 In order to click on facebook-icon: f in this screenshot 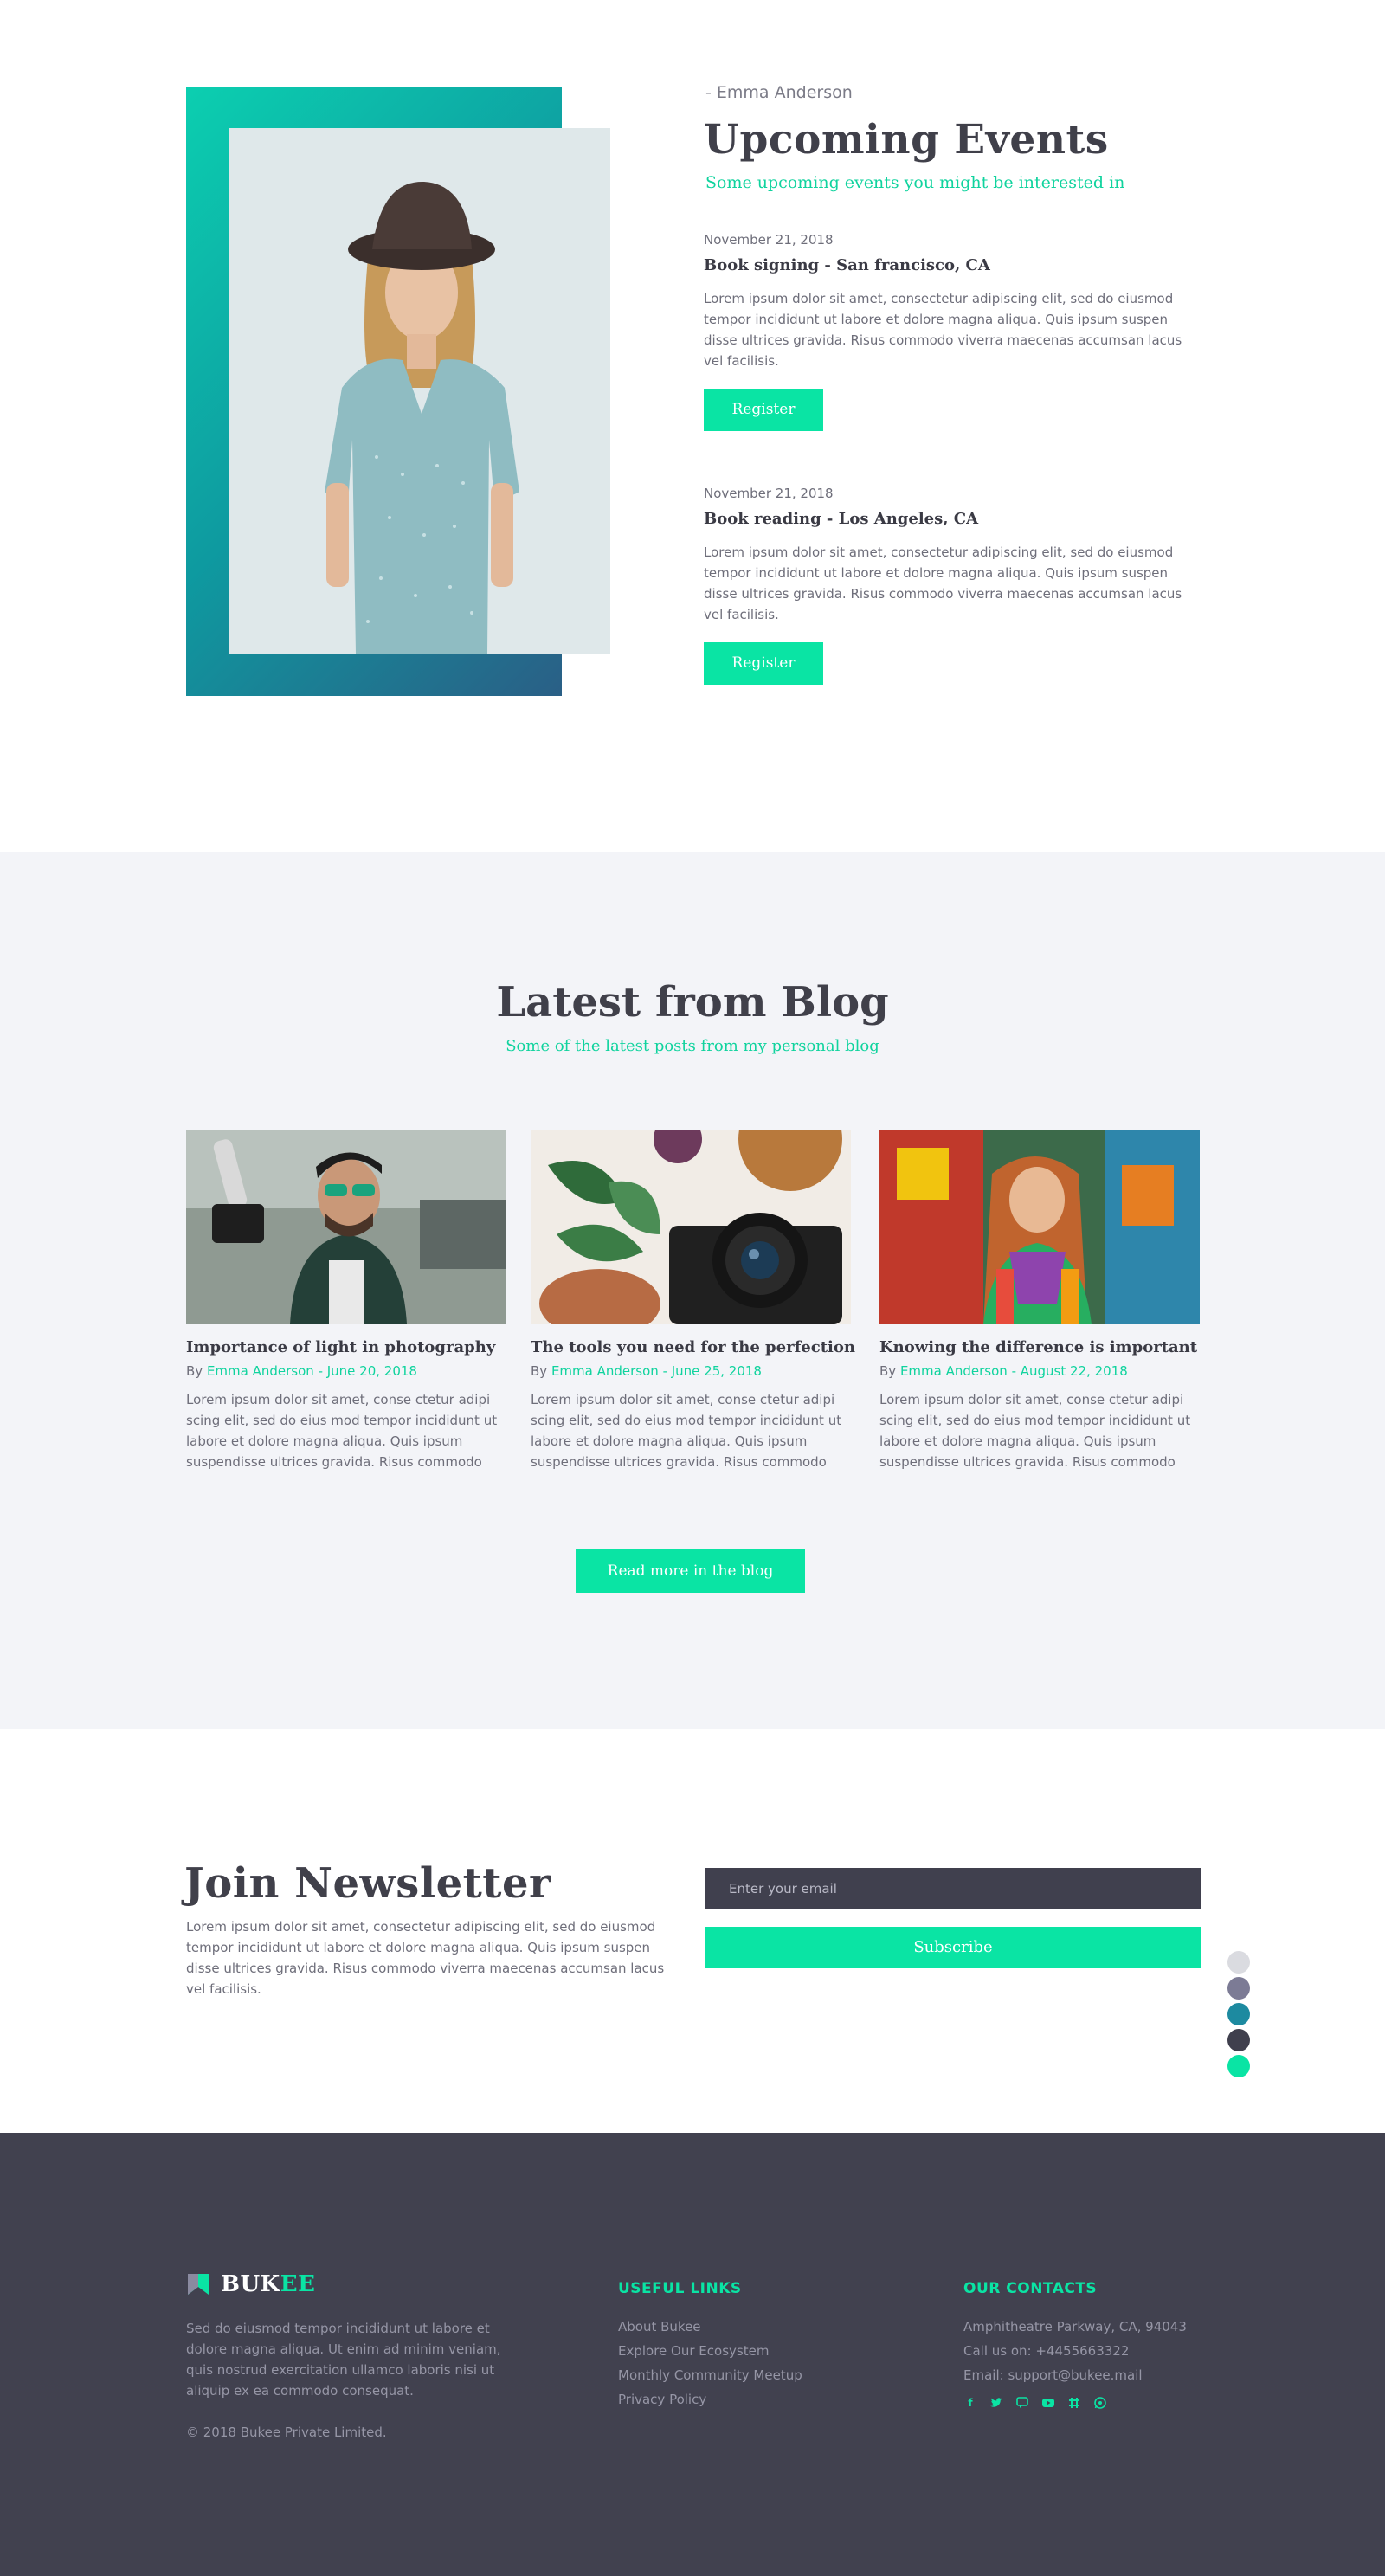, I will do `click(970, 2403)`.